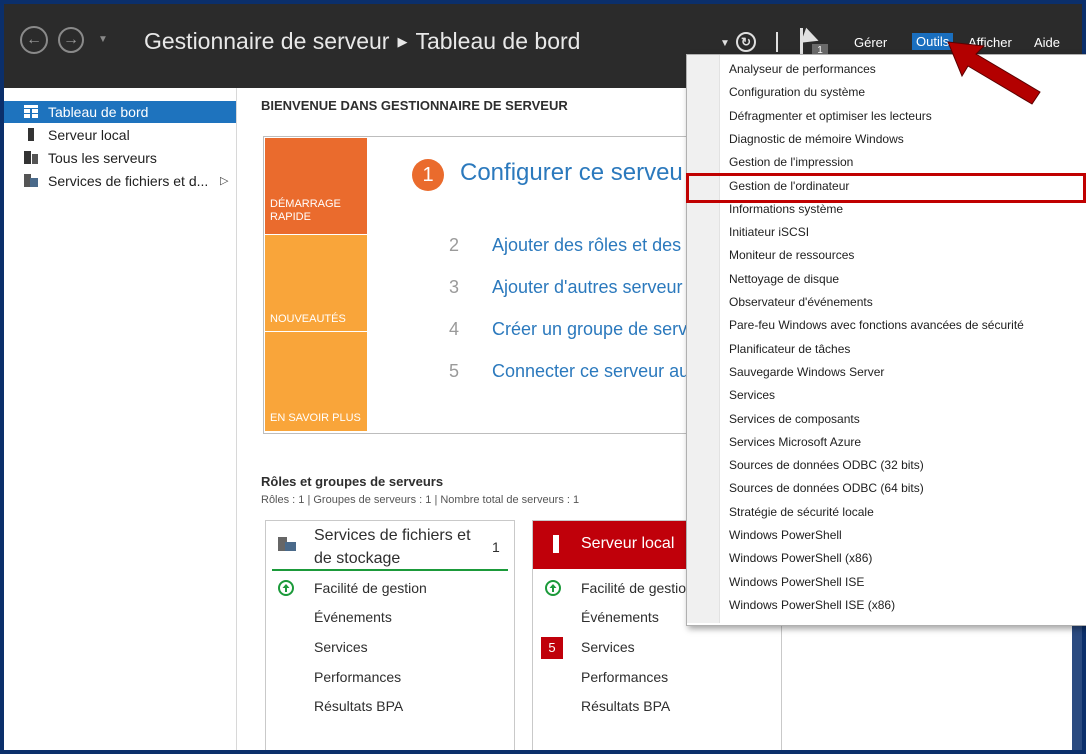 The height and width of the screenshot is (754, 1086). I want to click on scrollbar, so click(1077, 687).